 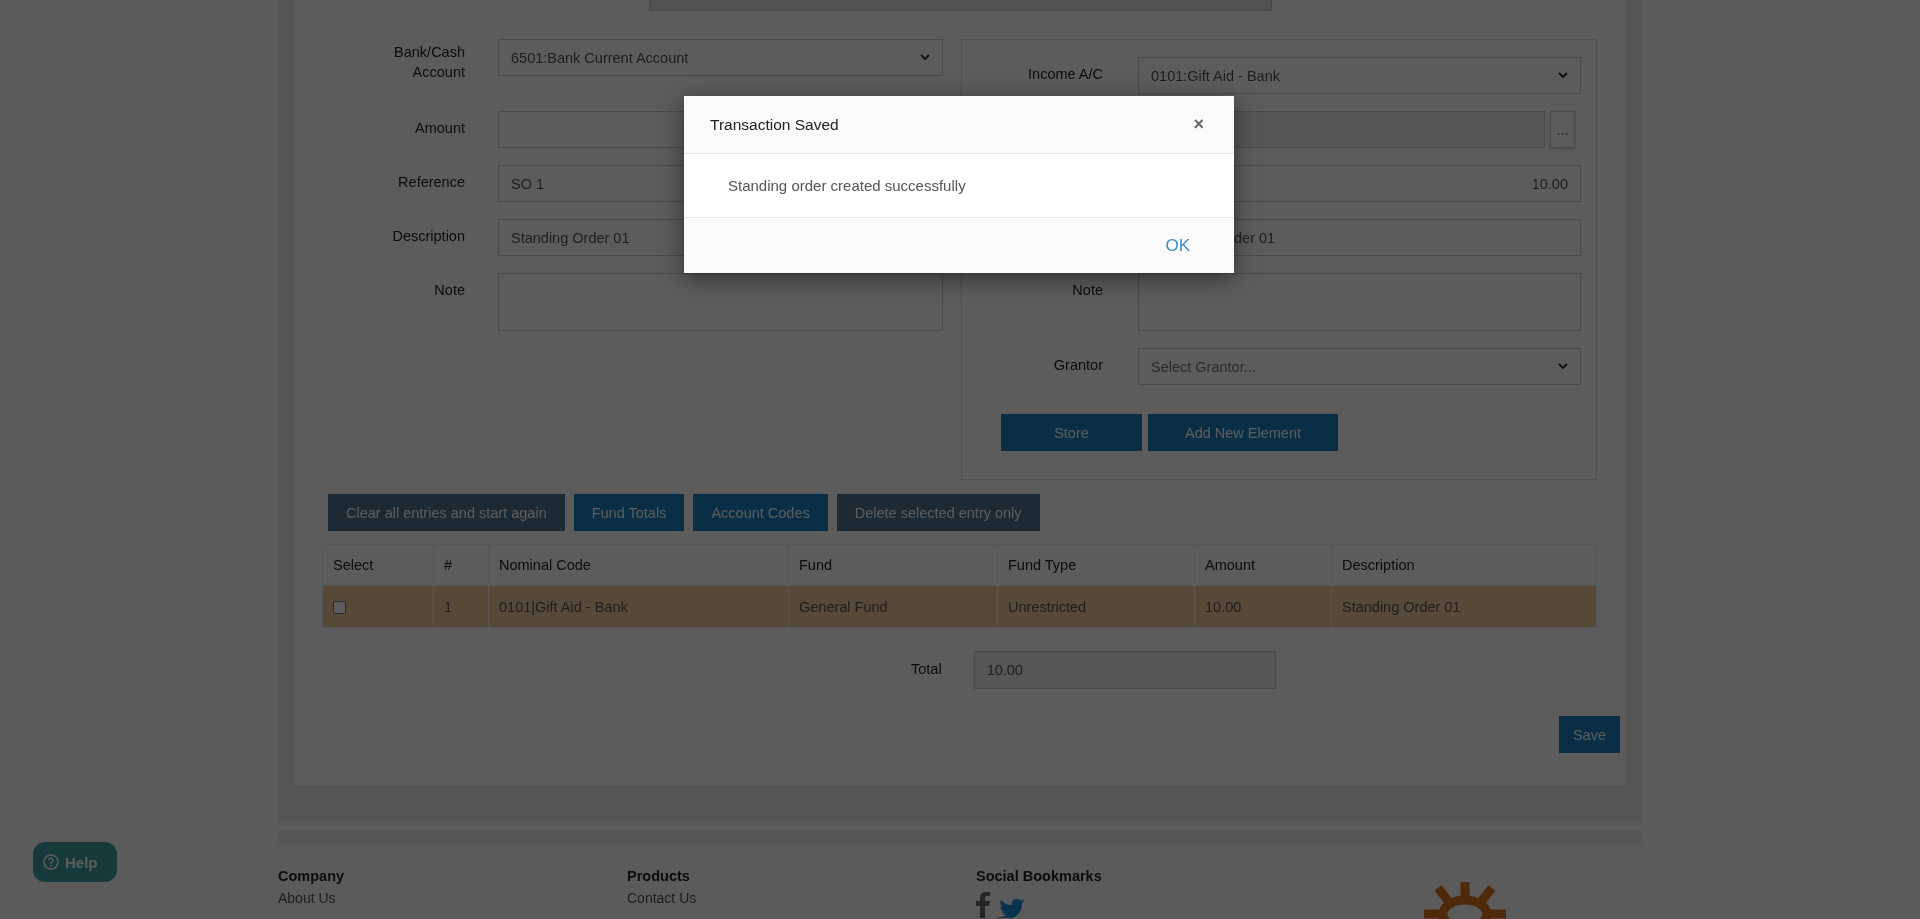 I want to click on column-header: Fund, so click(x=893, y=565).